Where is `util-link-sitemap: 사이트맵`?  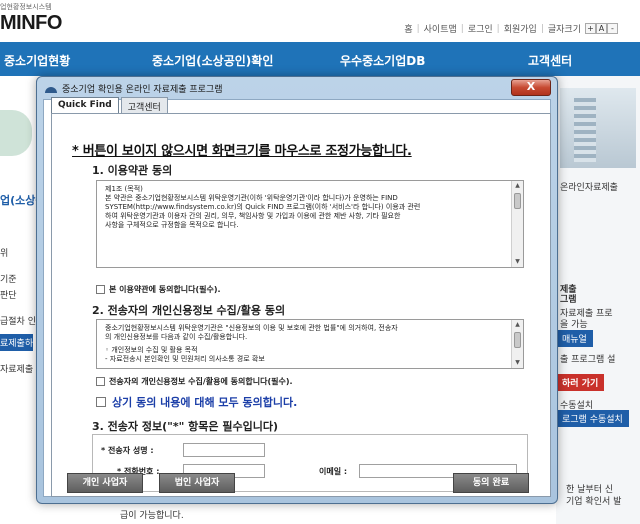
util-link-sitemap: 사이트맵 is located at coordinates (440, 28).